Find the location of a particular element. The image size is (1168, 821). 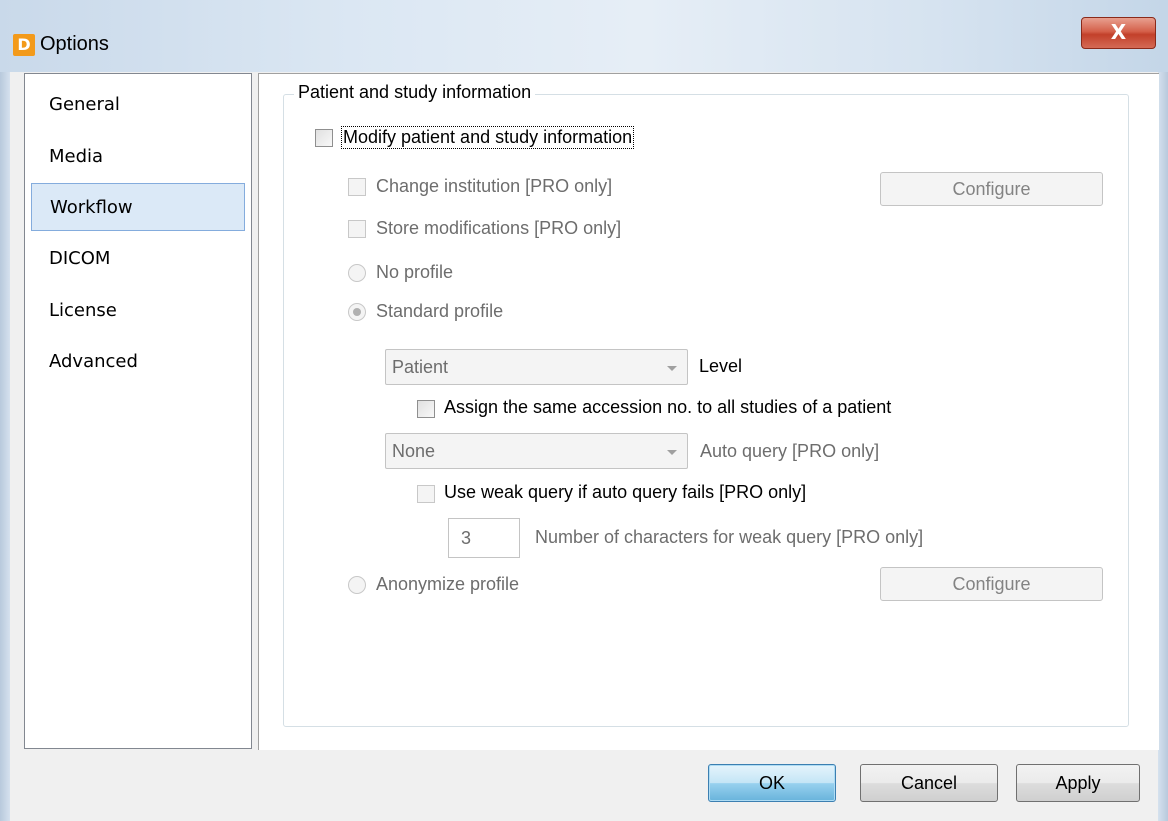

modify-info-label: Modify patient and study information is located at coordinates (488, 137).